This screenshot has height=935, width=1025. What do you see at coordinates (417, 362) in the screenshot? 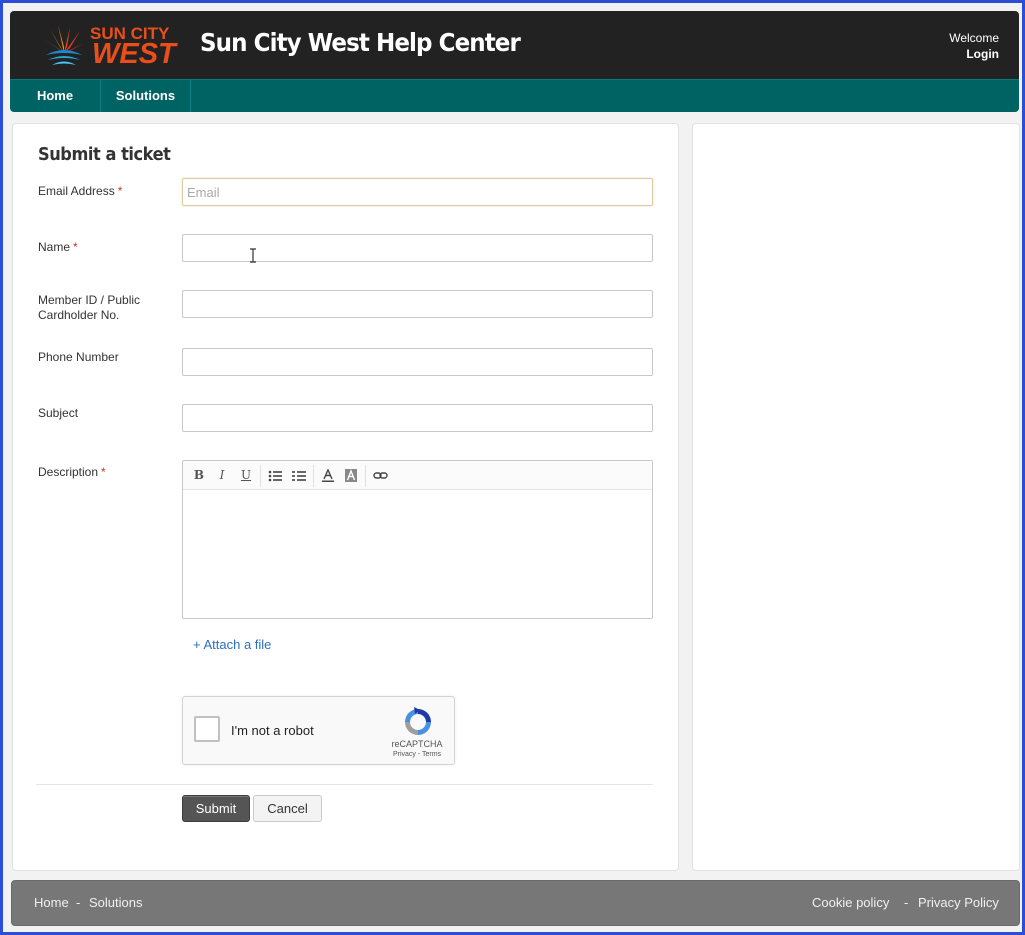
I see `phone-field` at bounding box center [417, 362].